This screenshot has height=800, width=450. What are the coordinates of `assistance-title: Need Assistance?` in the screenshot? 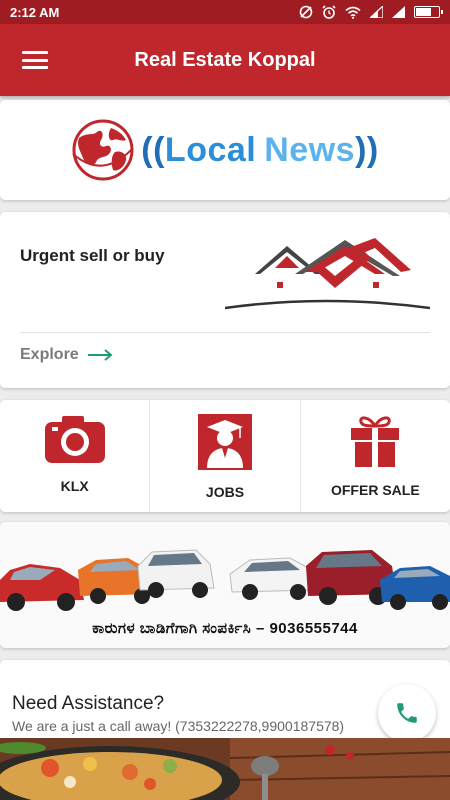 It's located at (88, 703).